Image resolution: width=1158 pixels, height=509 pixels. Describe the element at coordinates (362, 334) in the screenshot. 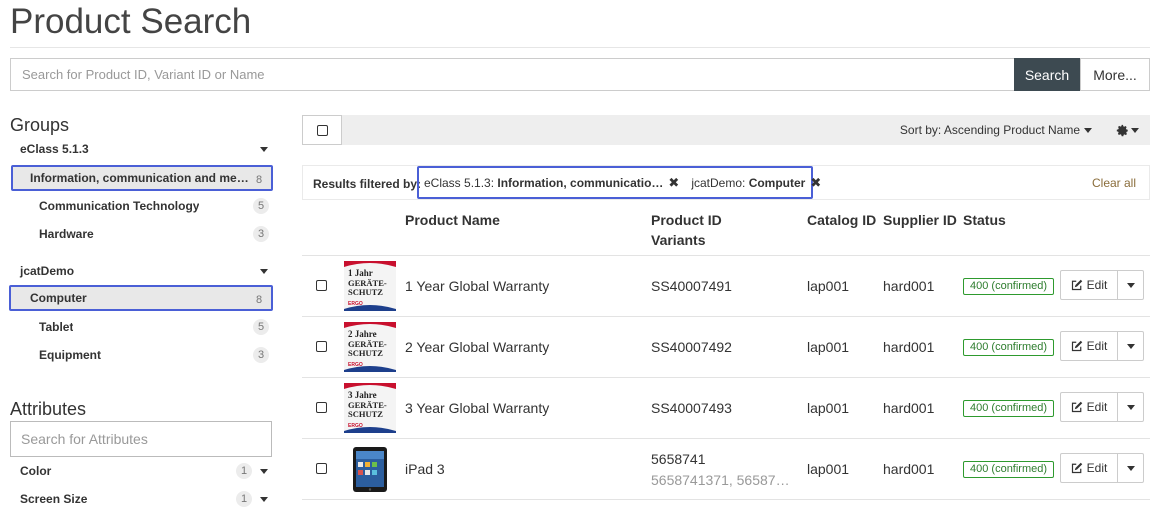

I see `svg-text: 2 Jahre` at that location.